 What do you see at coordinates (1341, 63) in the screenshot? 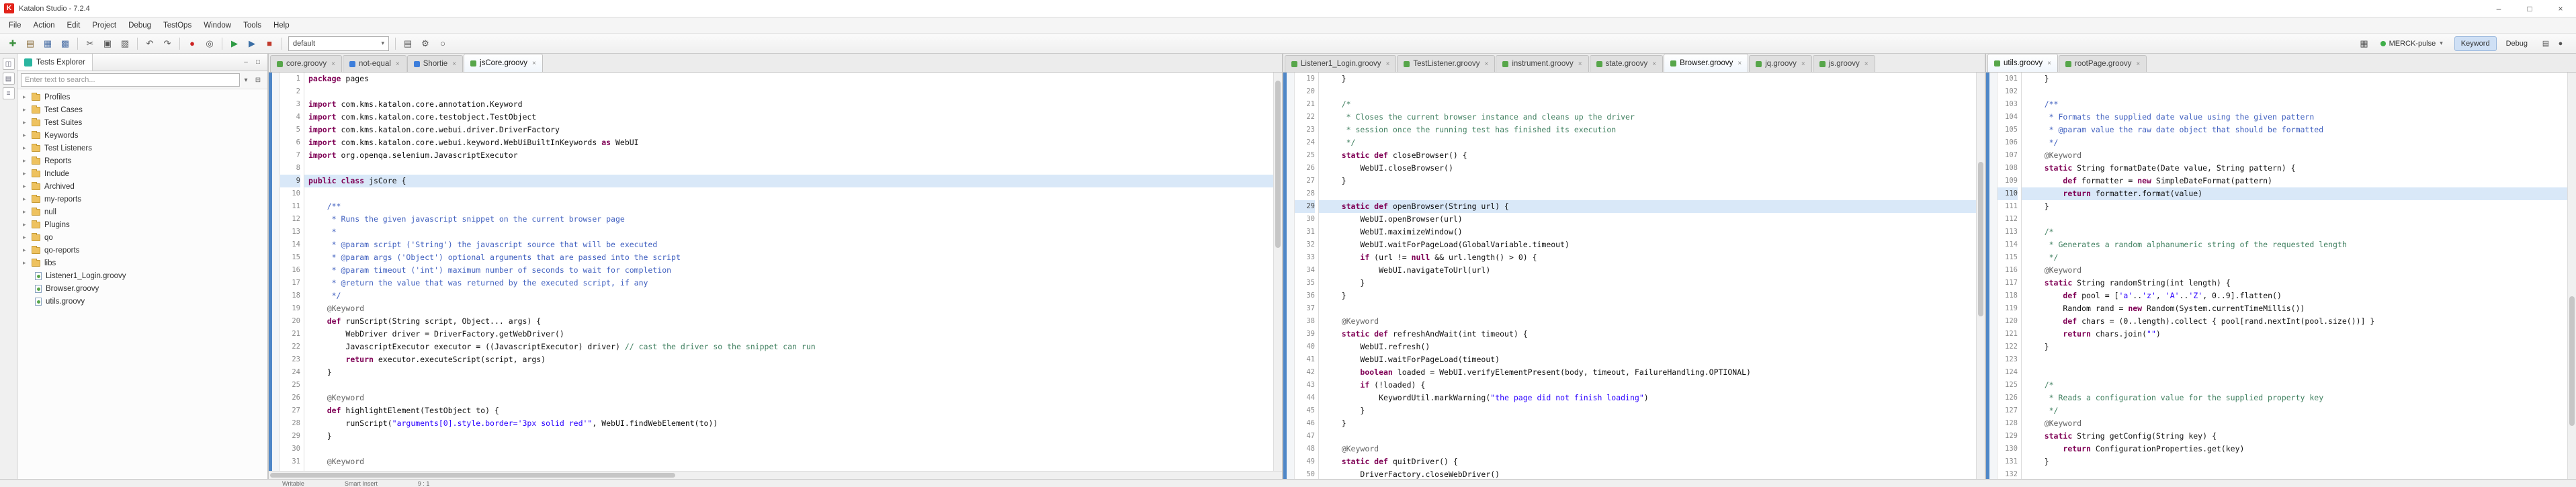
I see `editor-tab-listener1-login-groovy: Listener1_Login.groovy ×` at bounding box center [1341, 63].